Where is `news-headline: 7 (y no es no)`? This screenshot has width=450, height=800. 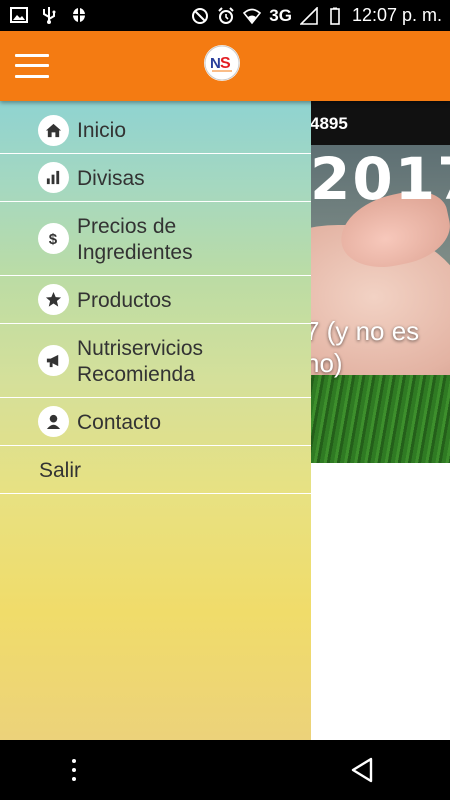
news-headline: 7 (y no es no) is located at coordinates (377, 347).